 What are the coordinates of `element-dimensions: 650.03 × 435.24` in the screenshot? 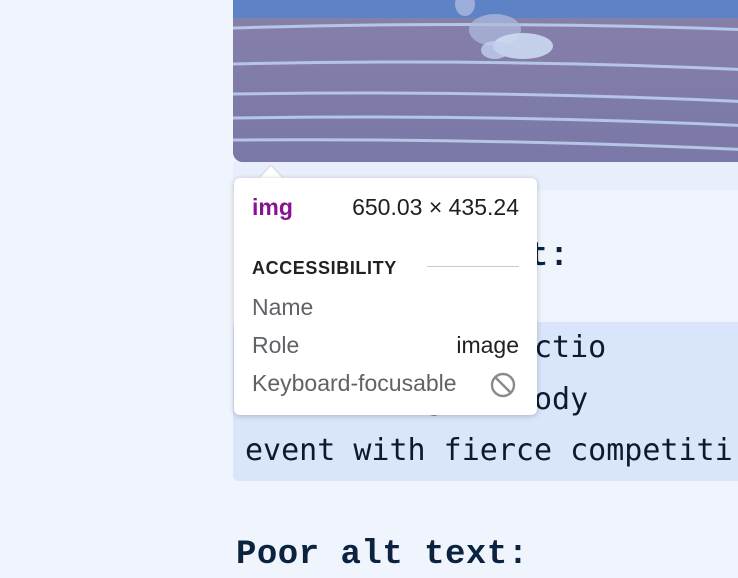 It's located at (435, 207).